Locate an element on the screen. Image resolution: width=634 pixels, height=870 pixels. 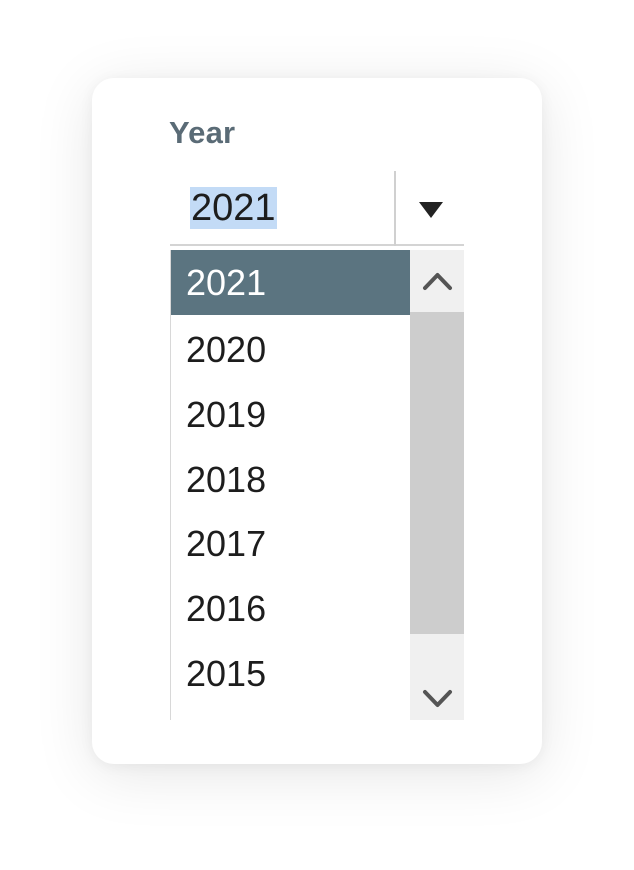
year-field-label: Year is located at coordinates (202, 132).